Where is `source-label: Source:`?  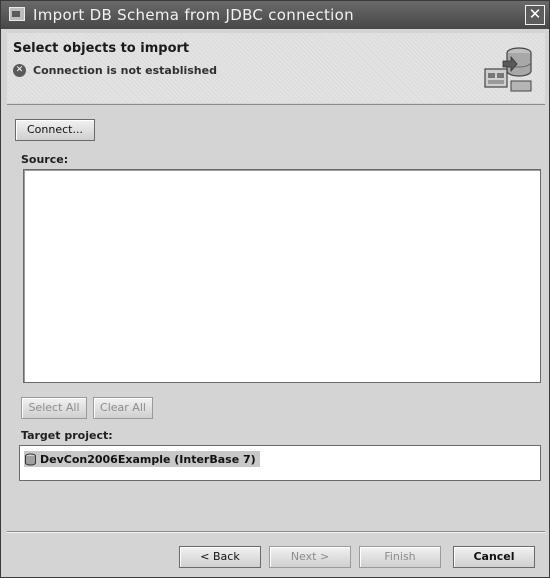
source-label: Source: is located at coordinates (45, 159).